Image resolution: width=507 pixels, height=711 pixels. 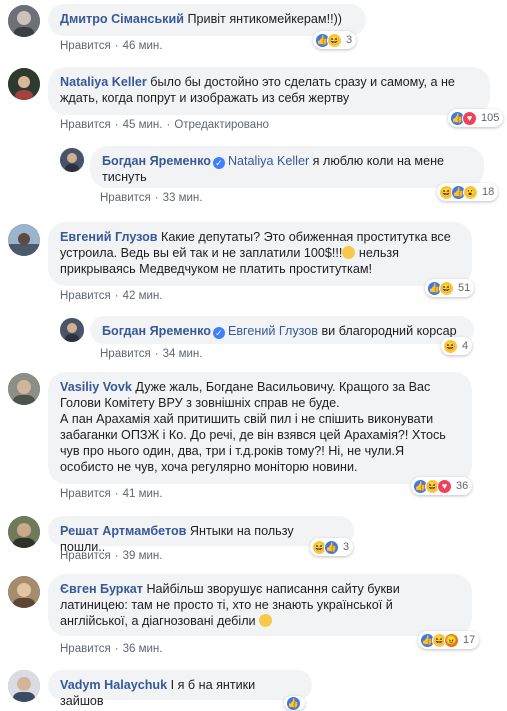 I want to click on comment-author: Nataliya Keller, so click(x=103, y=82).